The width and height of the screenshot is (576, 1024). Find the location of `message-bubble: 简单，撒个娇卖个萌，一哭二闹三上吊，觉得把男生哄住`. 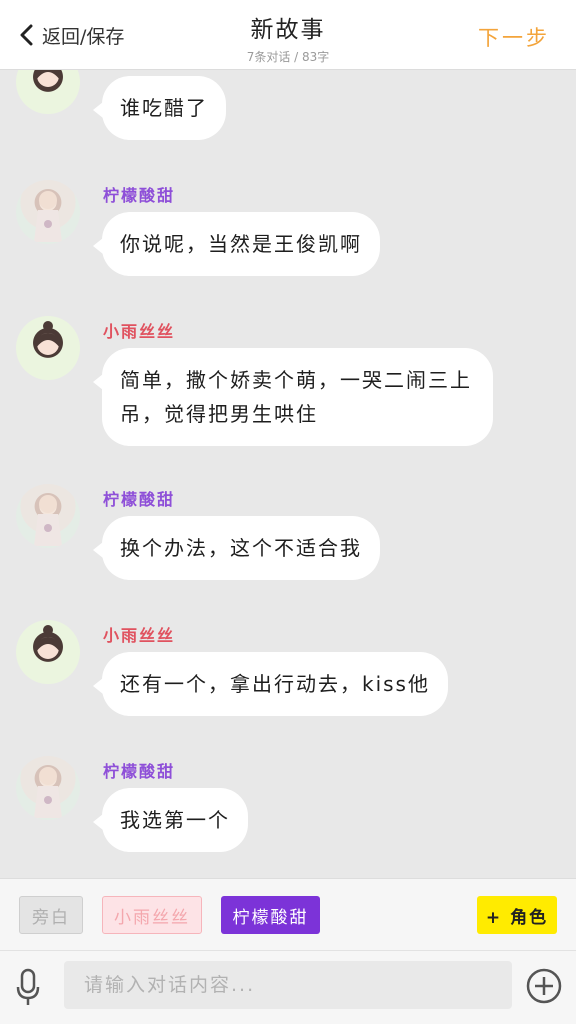

message-bubble: 简单，撒个娇卖个萌，一哭二闹三上吊，觉得把男生哄住 is located at coordinates (293, 397).